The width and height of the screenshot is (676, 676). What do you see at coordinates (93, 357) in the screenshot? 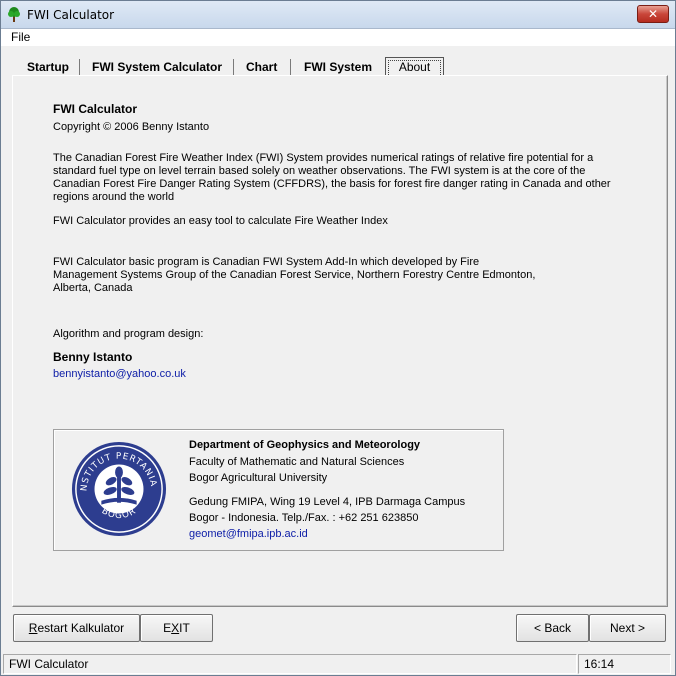
I see `author-name: Benny Istanto` at bounding box center [93, 357].